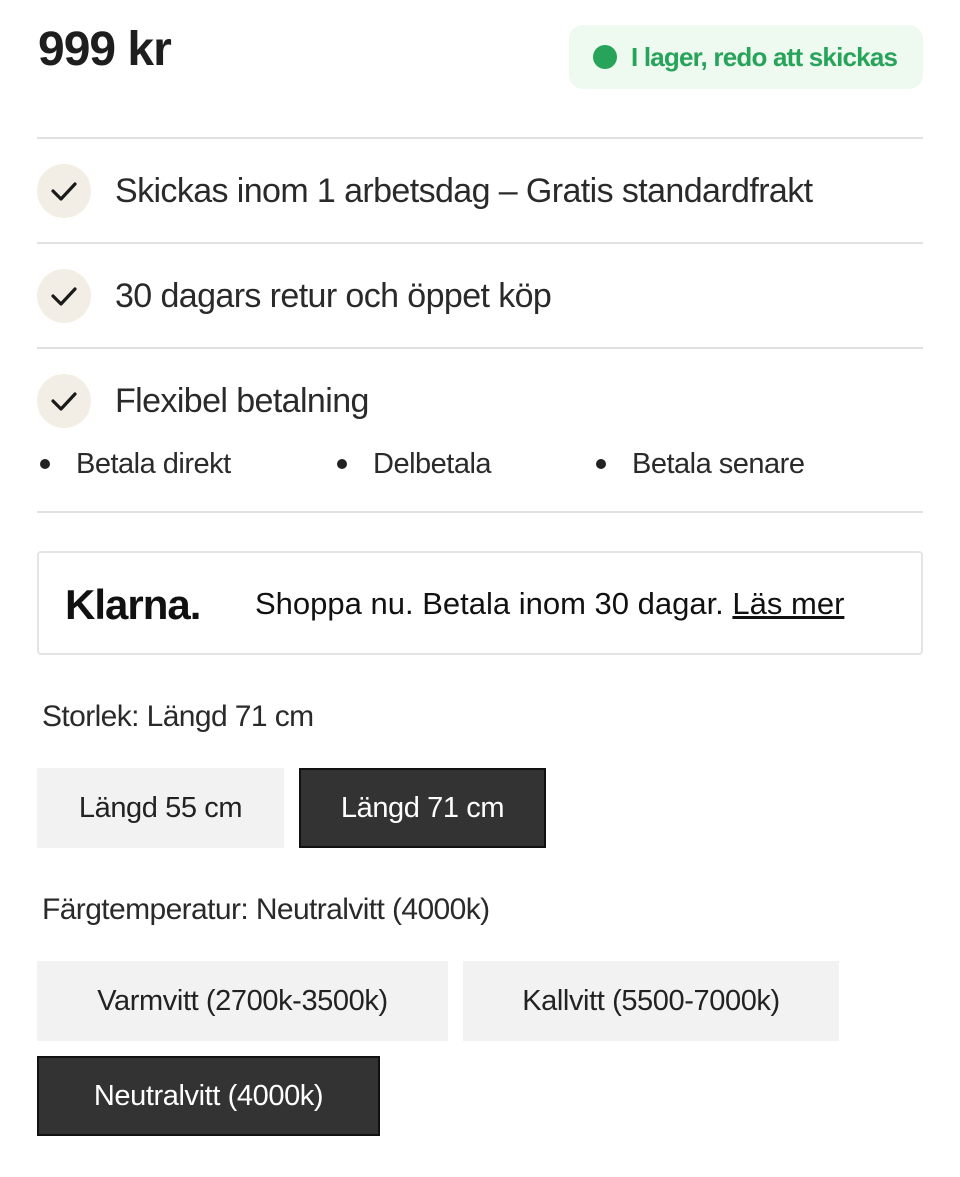 This screenshot has width=960, height=1177. What do you see at coordinates (178, 716) in the screenshot?
I see `size-heading: Storlek: Längd 71 cm` at bounding box center [178, 716].